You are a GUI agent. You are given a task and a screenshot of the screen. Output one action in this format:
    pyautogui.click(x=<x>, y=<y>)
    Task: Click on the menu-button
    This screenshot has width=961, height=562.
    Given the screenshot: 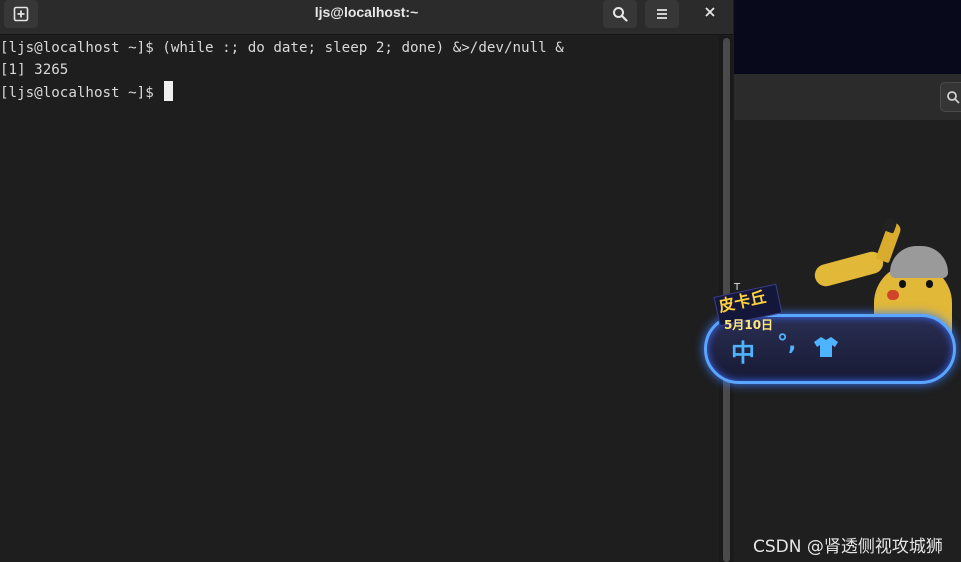 What is the action you would take?
    pyautogui.click(x=662, y=14)
    